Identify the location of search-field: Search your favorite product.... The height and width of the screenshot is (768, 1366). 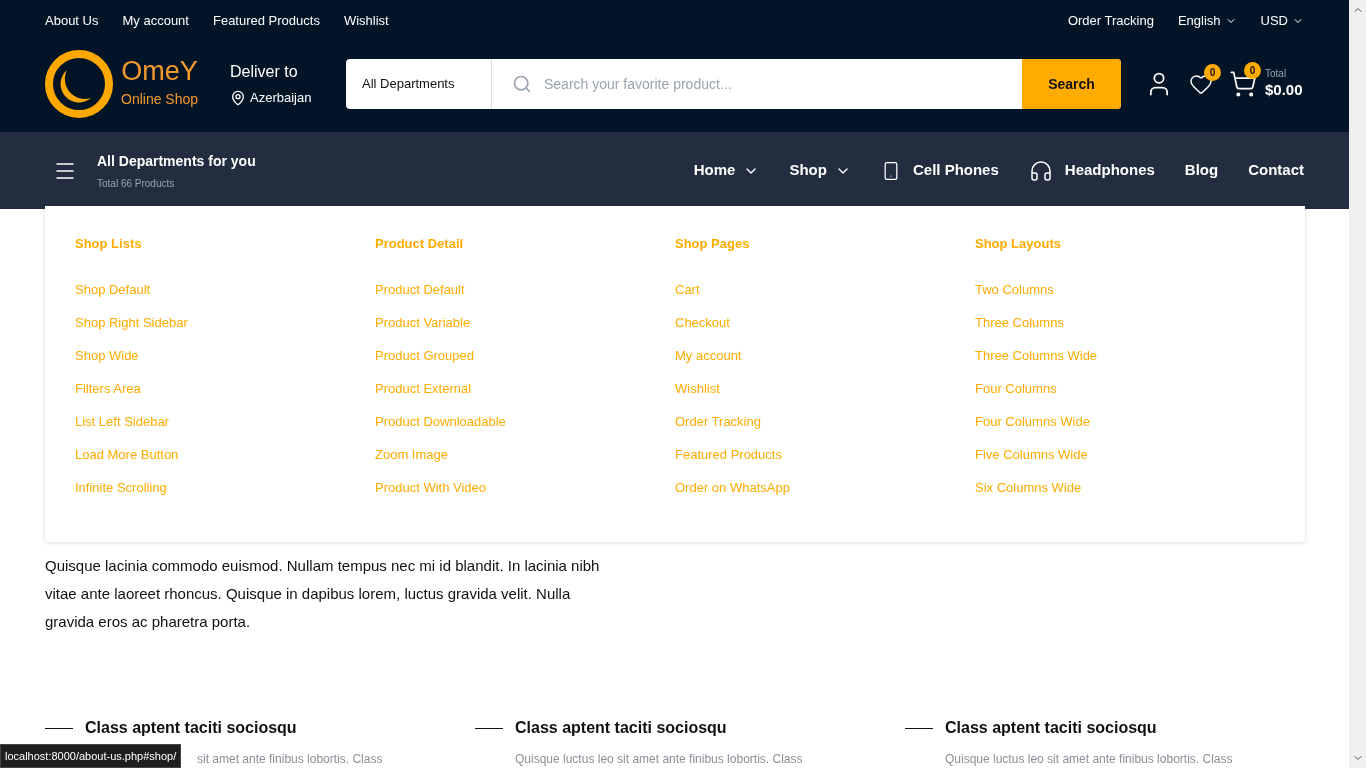
(773, 84).